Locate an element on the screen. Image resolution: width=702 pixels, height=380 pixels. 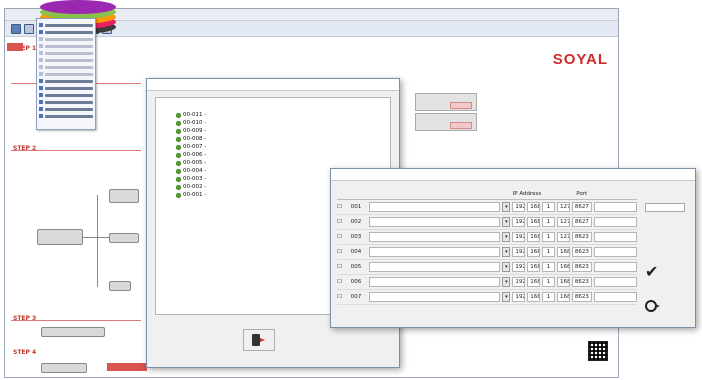
table-row: ☐ 007 ▾ 192 168 1 168 8623 is located at coordinates (487, 297).